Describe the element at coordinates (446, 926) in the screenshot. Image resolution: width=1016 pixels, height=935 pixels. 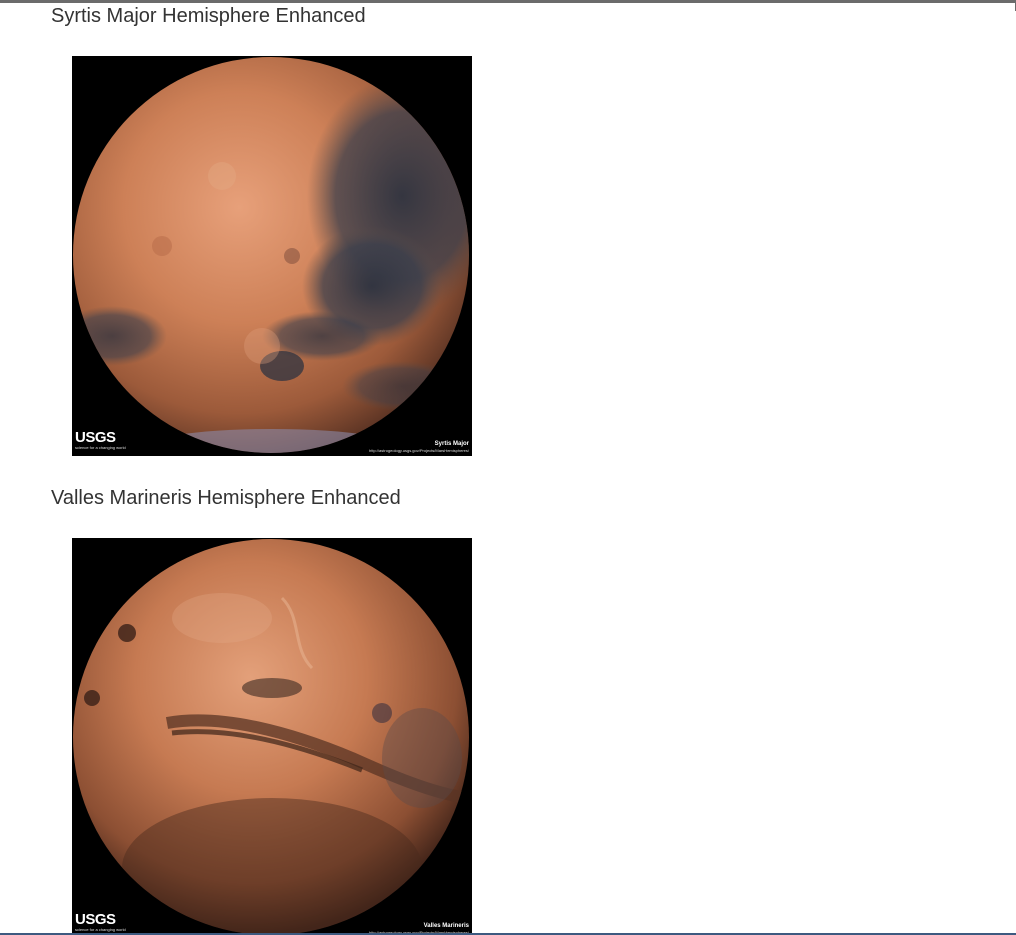
I see `image-caption-name: Valles Marineris` at that location.